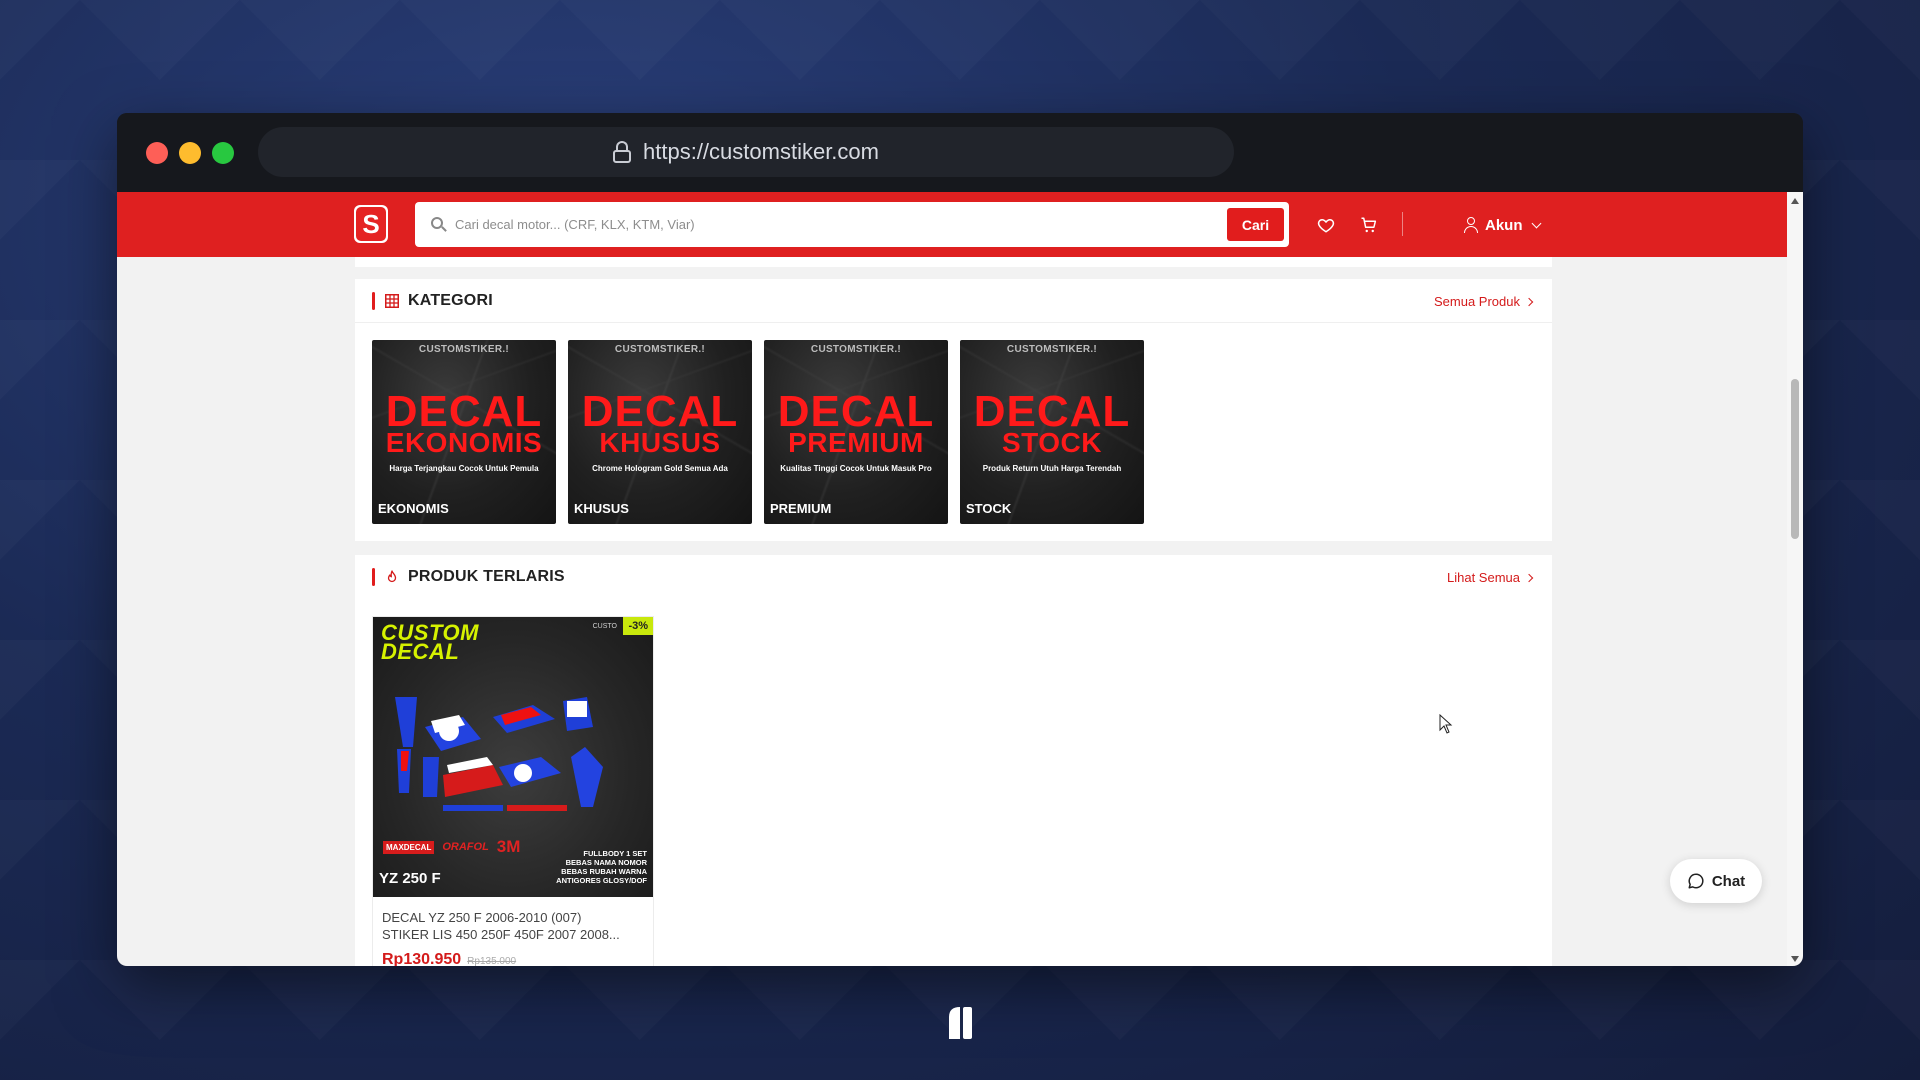  Describe the element at coordinates (1446, 724) in the screenshot. I see `mouse-cursor-icon` at that location.